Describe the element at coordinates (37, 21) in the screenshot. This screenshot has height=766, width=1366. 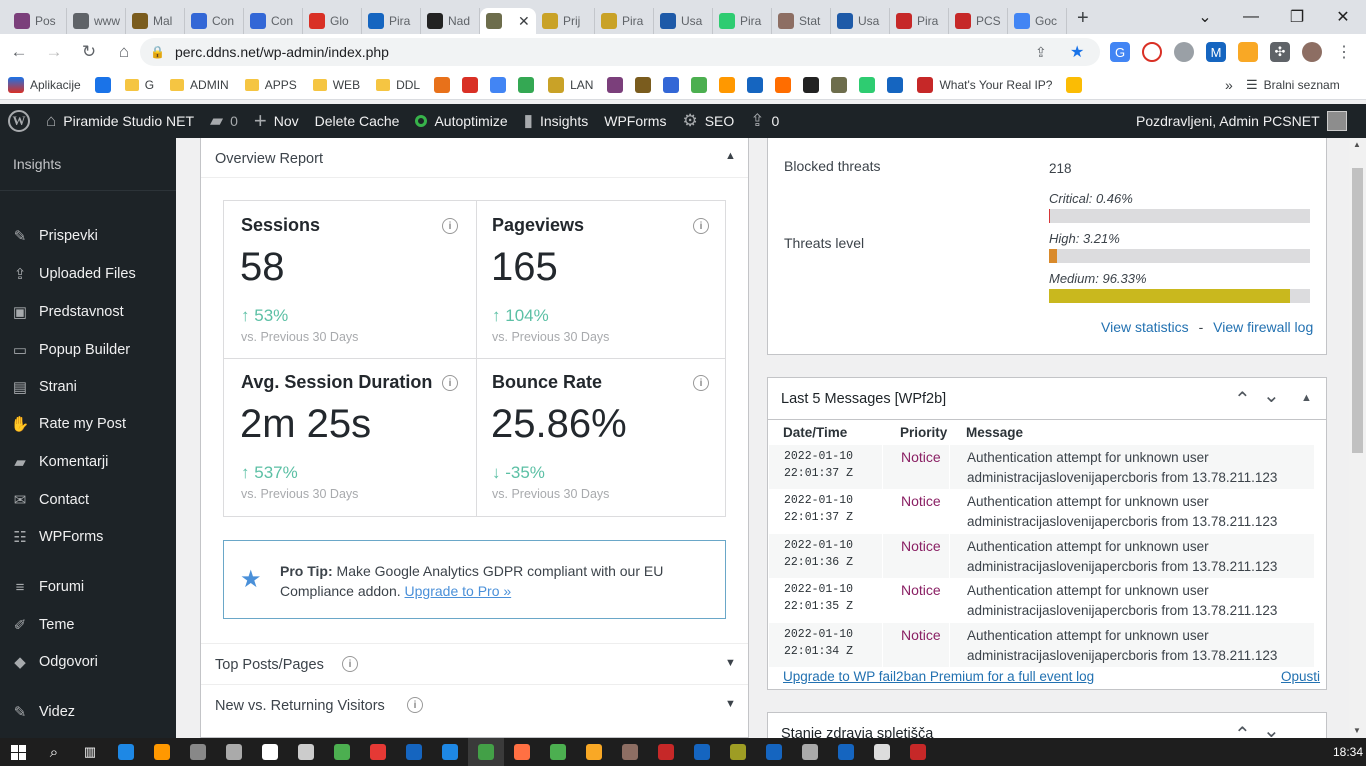
I see `browser-tab: Pos` at that location.